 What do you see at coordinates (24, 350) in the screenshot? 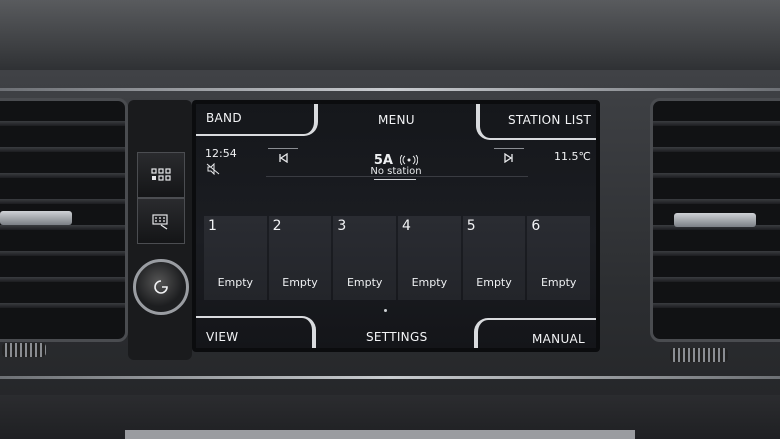
I see `left-vent-wheel` at bounding box center [24, 350].